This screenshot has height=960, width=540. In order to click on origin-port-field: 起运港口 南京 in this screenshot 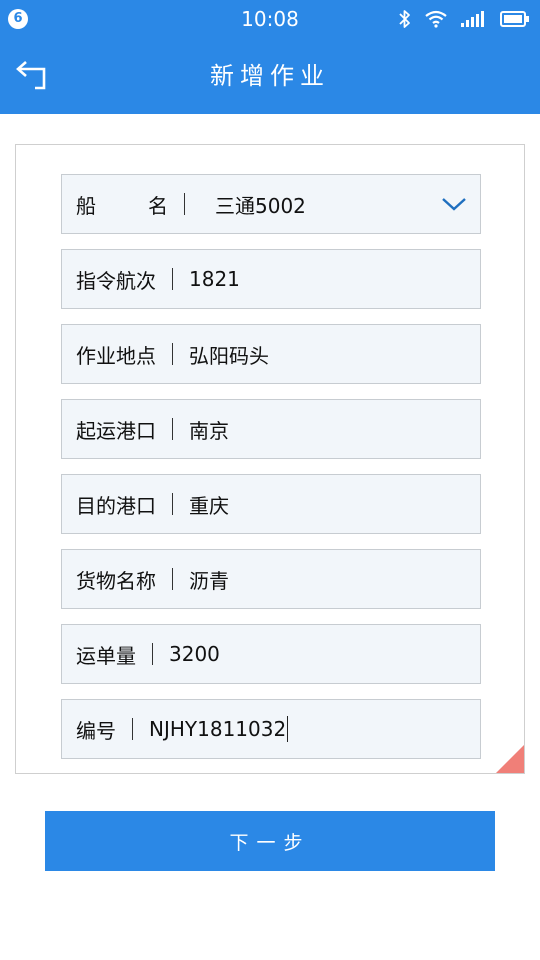, I will do `click(271, 429)`.